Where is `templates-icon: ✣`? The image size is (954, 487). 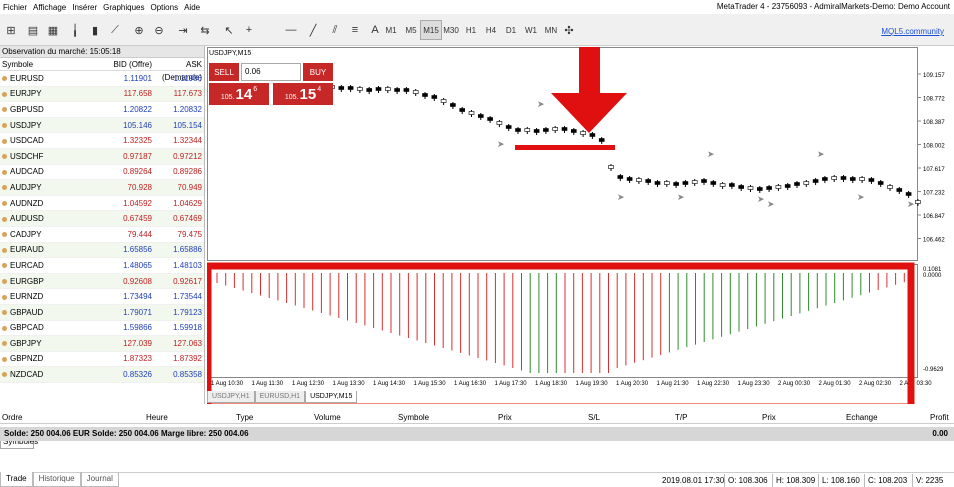
templates-icon: ✣ is located at coordinates (569, 30).